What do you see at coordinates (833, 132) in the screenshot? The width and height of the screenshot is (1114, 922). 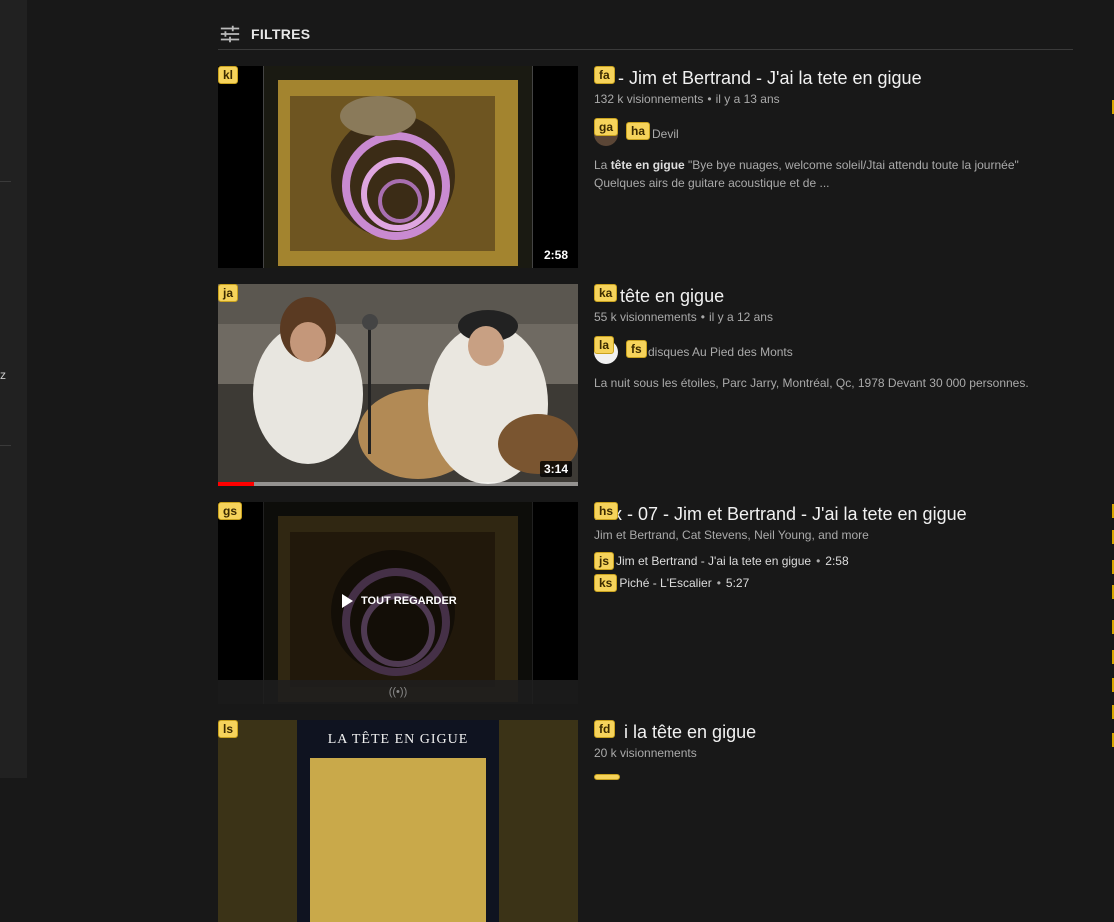 I see `channel-row: ga ha Devil` at bounding box center [833, 132].